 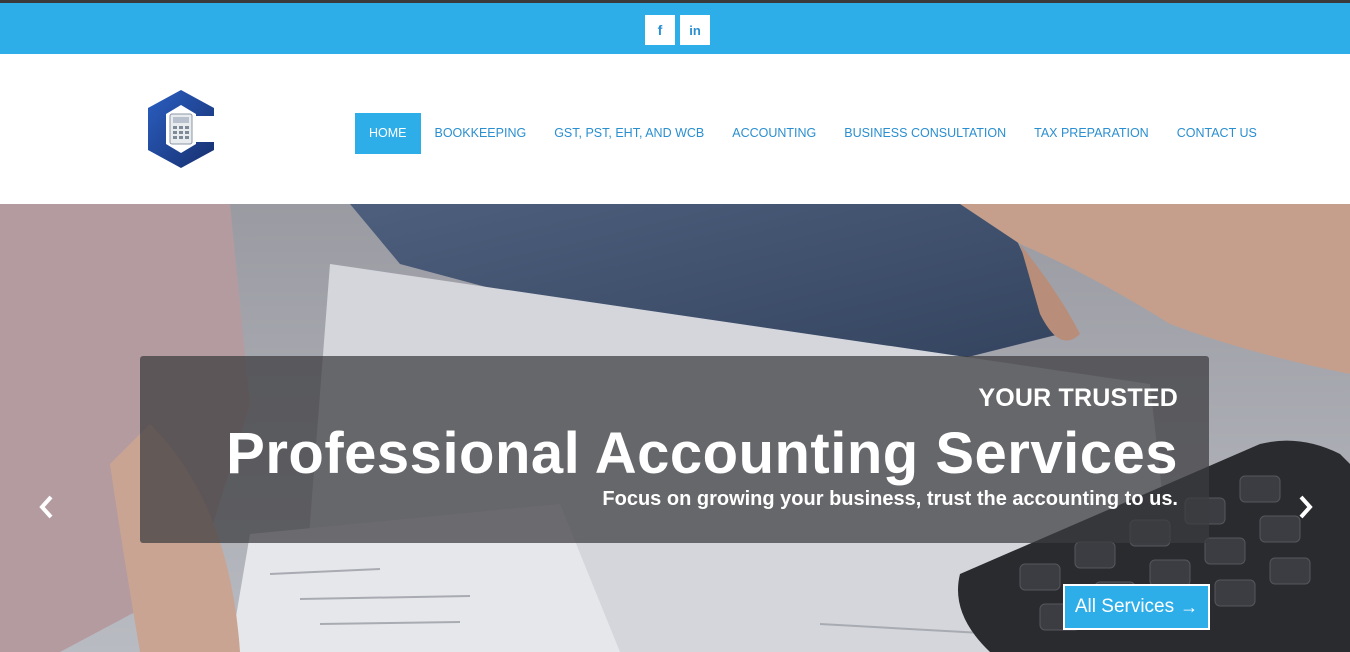 What do you see at coordinates (1091, 133) in the screenshot?
I see `nav-tax-preparation: TAX PREPARATION` at bounding box center [1091, 133].